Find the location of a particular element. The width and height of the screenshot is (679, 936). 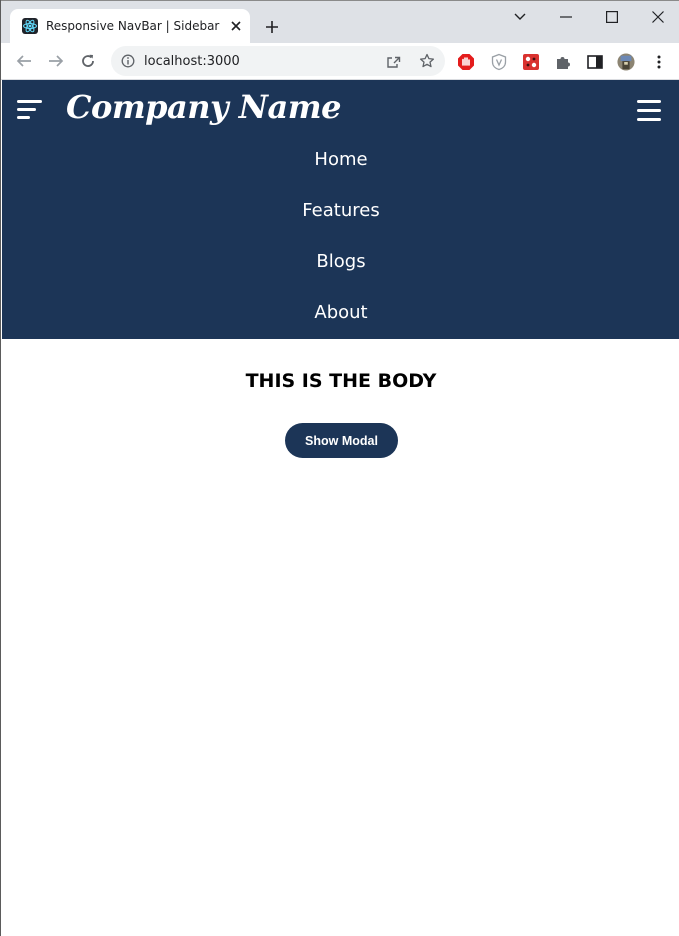

sidepanel-icon is located at coordinates (595, 62).